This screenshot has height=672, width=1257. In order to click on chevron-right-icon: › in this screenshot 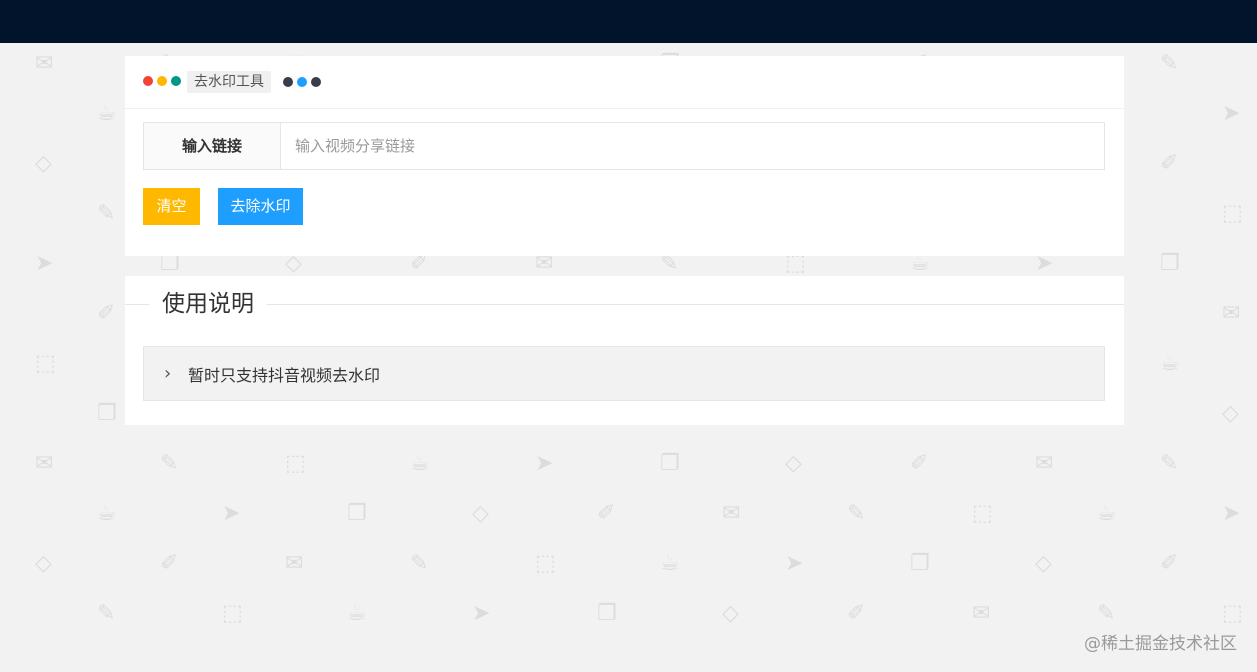, I will do `click(168, 373)`.